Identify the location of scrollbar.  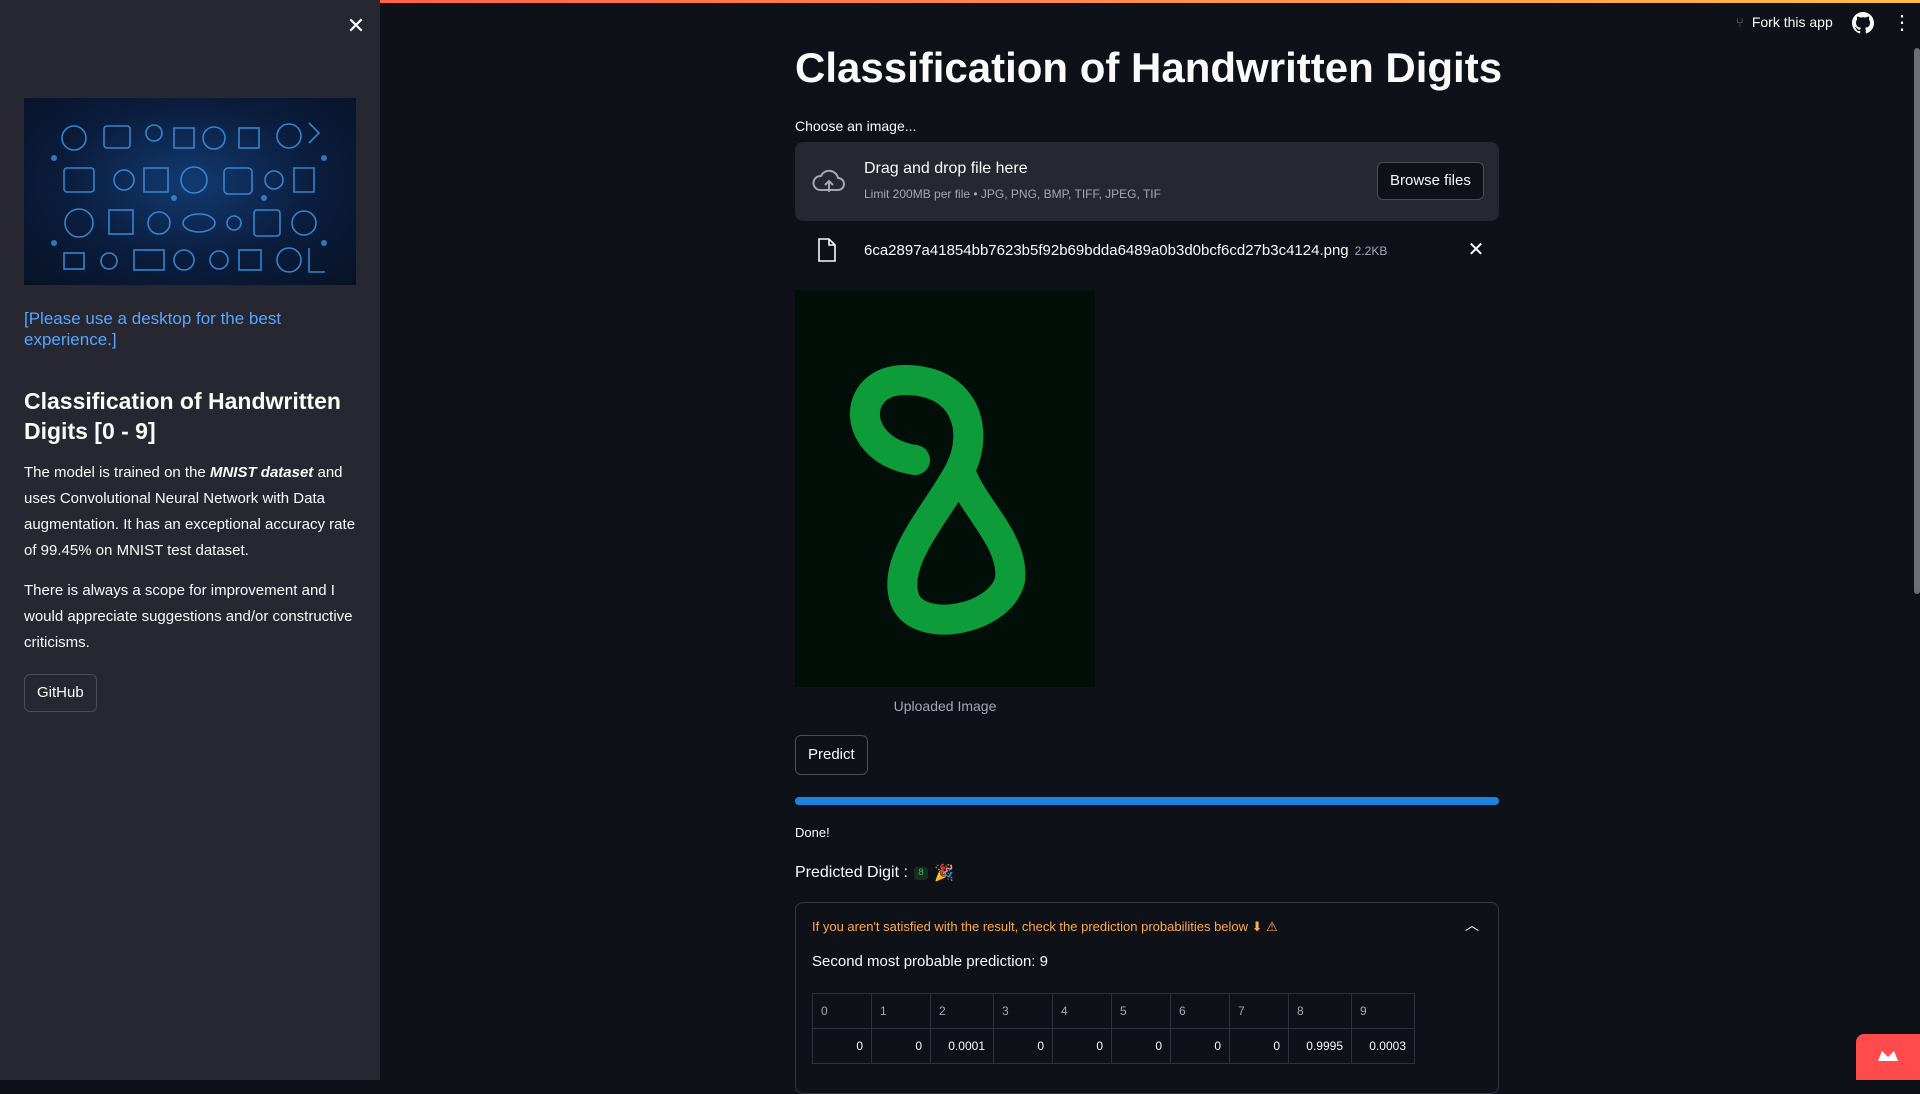
(1917, 321).